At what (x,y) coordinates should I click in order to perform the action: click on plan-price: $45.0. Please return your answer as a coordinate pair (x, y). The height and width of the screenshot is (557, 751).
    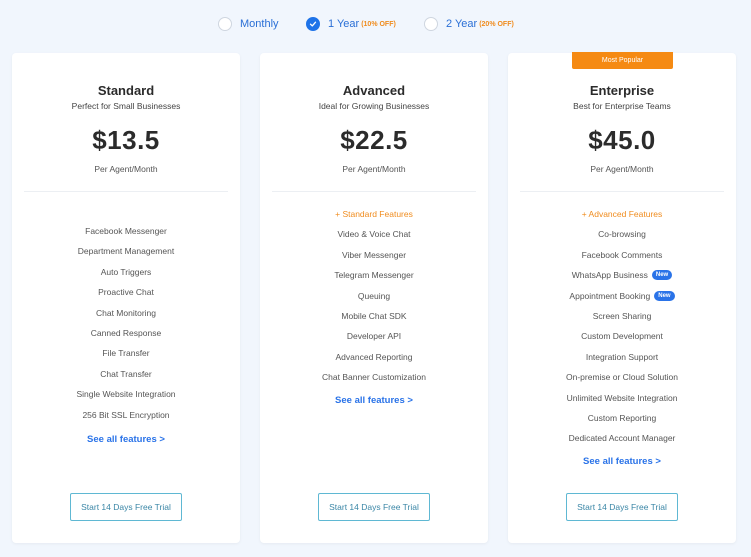
    Looking at the image, I should click on (622, 140).